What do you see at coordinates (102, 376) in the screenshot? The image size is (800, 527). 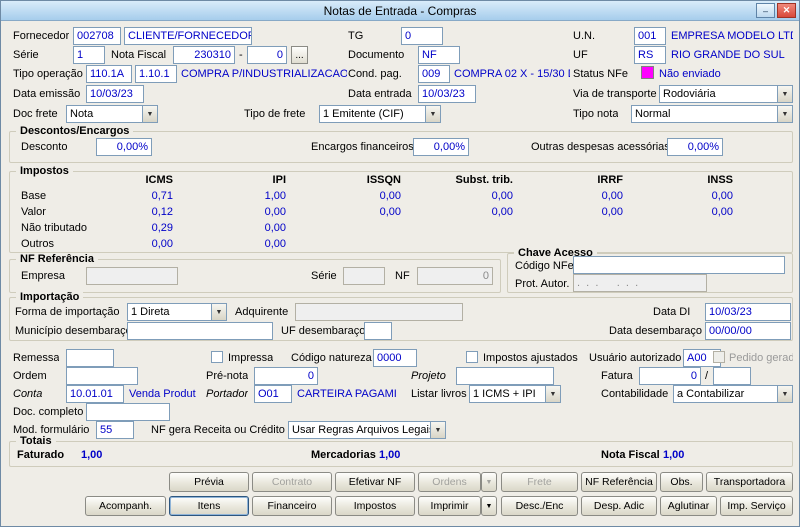 I see `ordem-field` at bounding box center [102, 376].